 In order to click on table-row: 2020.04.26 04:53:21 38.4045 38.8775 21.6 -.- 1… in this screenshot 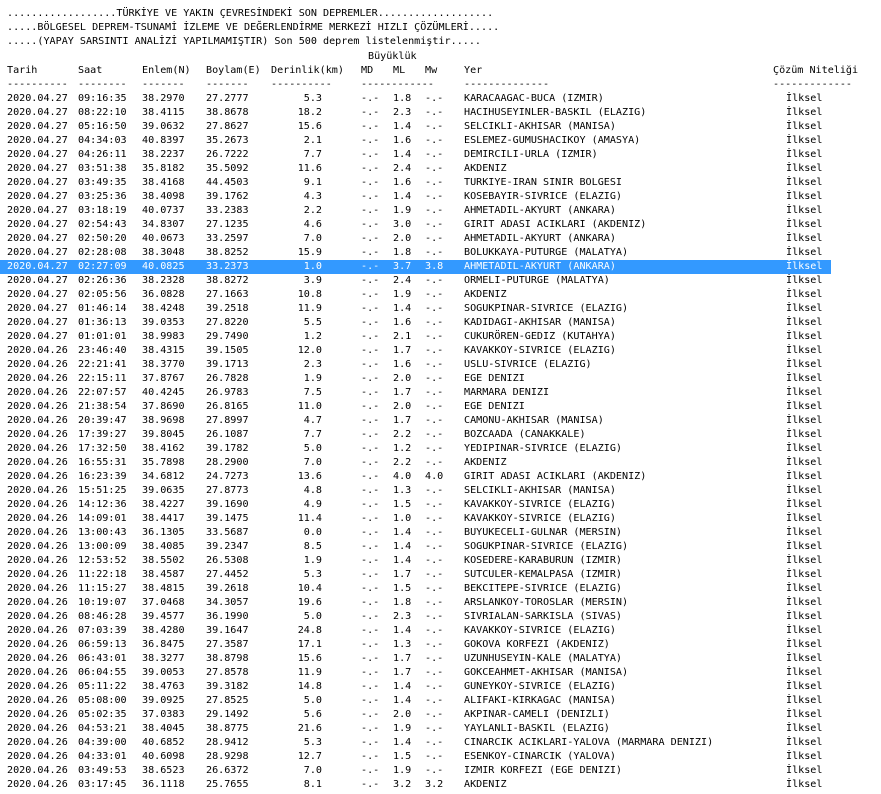, I will do `click(415, 729)`.